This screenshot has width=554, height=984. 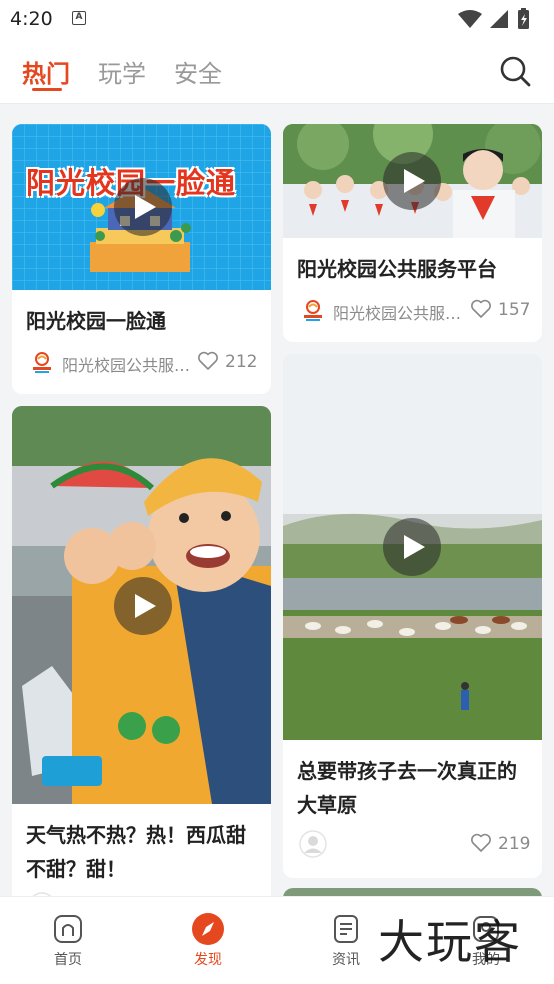 I want to click on like-count: 219, so click(x=514, y=844).